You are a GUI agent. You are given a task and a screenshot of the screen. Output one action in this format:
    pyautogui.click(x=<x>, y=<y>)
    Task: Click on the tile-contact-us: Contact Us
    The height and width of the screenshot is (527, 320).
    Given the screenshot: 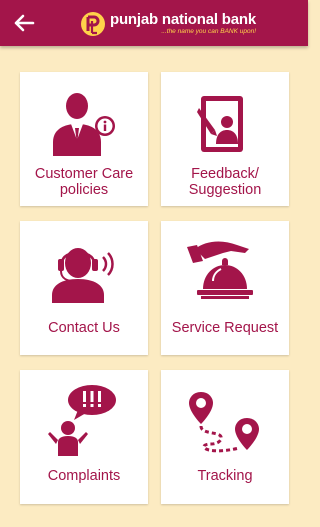 What is the action you would take?
    pyautogui.click(x=84, y=288)
    